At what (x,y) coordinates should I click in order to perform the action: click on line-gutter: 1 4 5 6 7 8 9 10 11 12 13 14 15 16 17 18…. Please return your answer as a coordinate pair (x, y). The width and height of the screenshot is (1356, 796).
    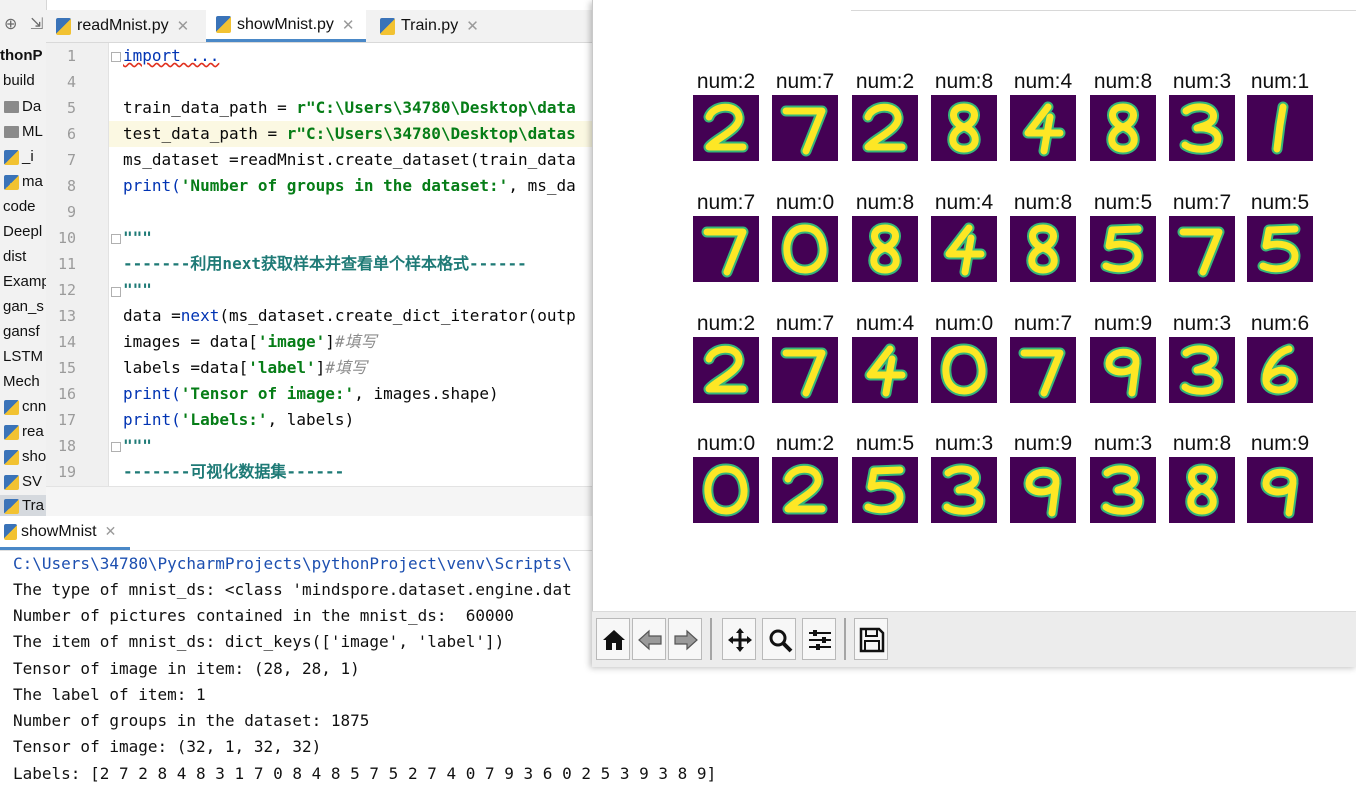
    Looking at the image, I should click on (77, 264).